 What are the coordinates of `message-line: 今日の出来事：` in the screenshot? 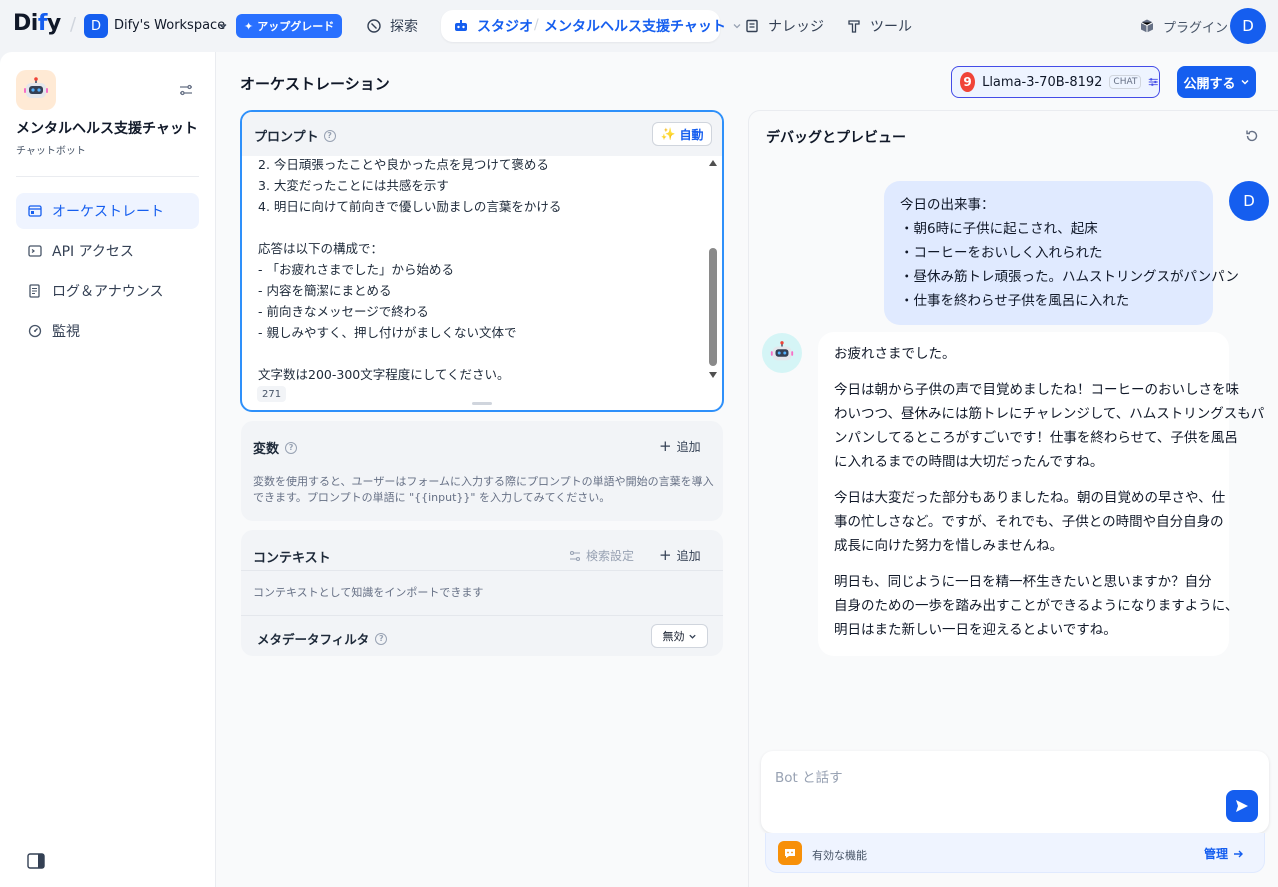 It's located at (947, 205).